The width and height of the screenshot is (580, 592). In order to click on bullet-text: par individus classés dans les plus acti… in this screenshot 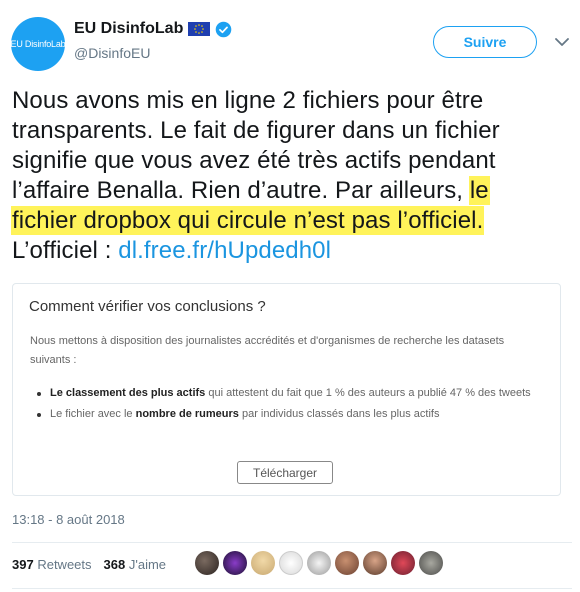, I will do `click(339, 414)`.